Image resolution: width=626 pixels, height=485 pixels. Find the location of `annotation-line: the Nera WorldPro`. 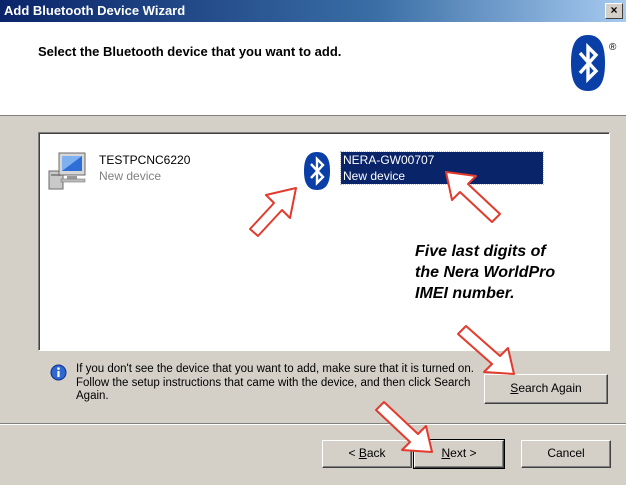

annotation-line: the Nera WorldPro is located at coordinates (485, 272).